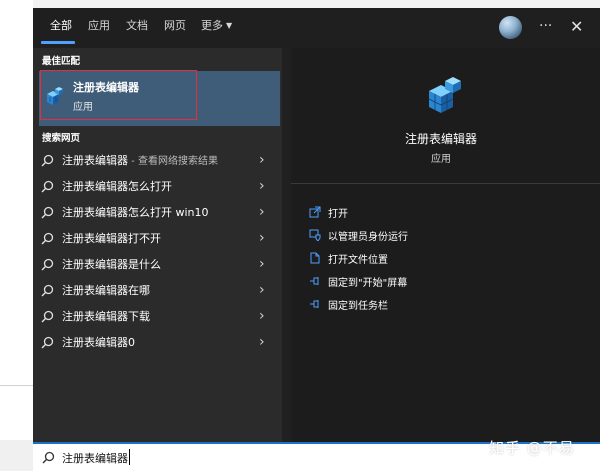 Image resolution: width=600 pixels, height=471 pixels. I want to click on tab-web: 网页, so click(175, 28).